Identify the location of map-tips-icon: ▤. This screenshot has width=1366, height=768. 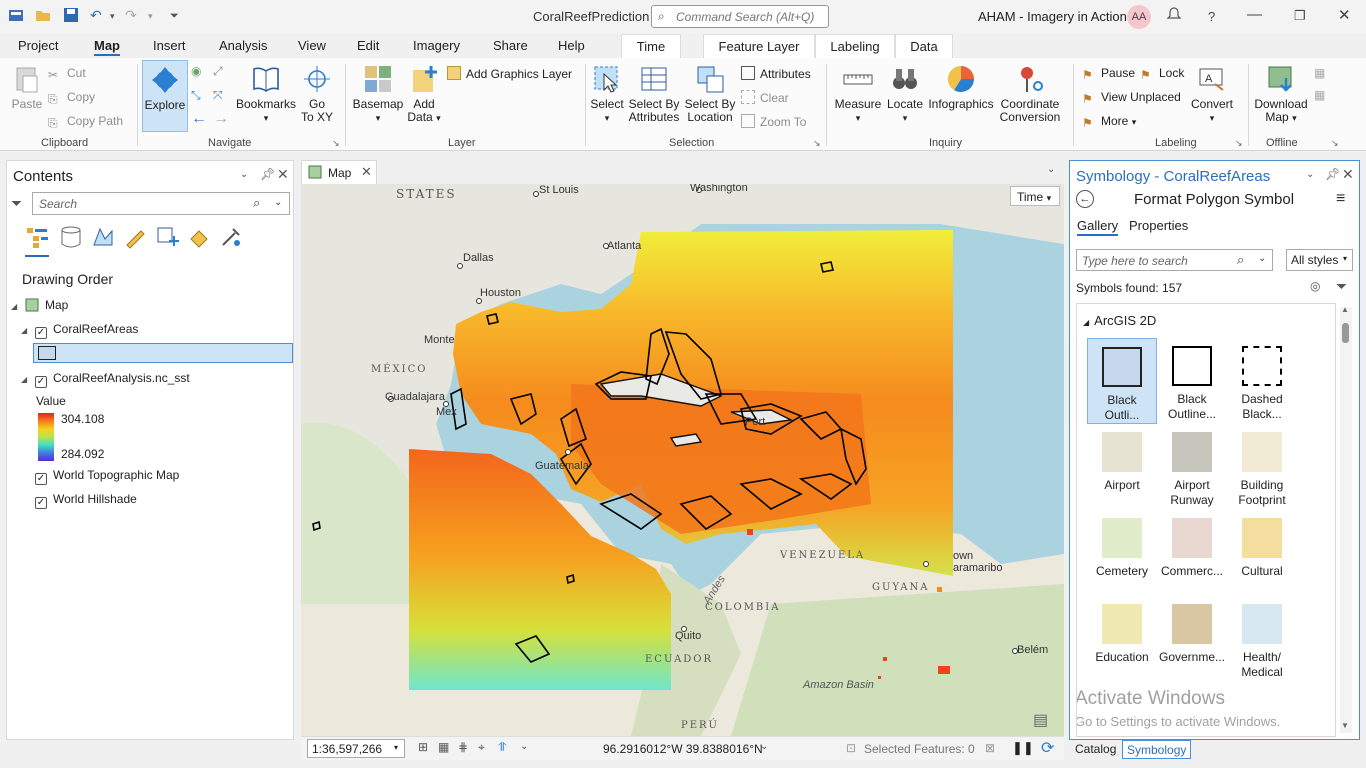
(1040, 720).